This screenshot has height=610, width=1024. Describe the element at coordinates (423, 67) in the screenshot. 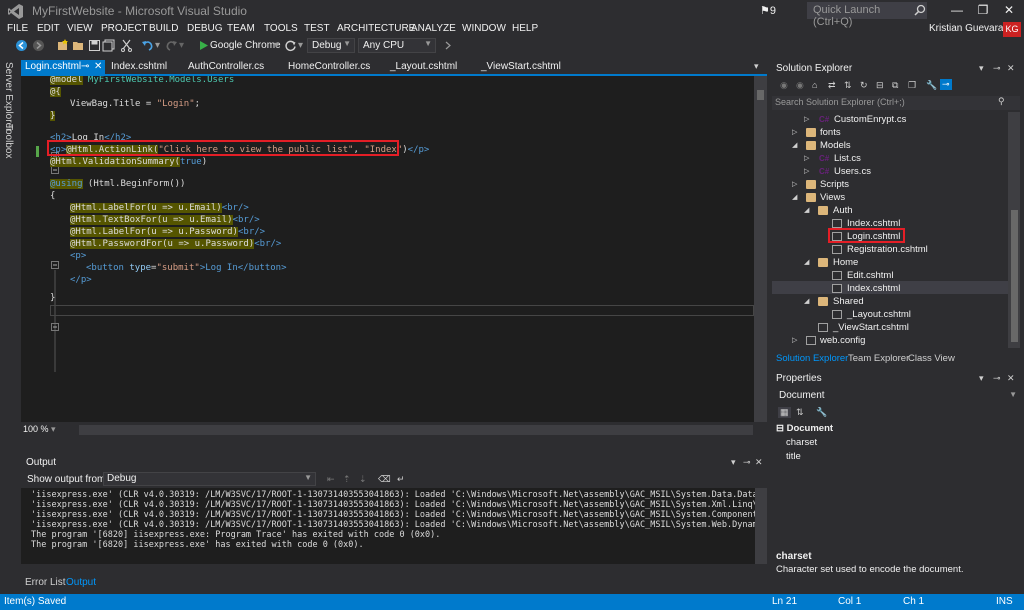

I see `tab-layout-cshtml: _Layout.cshtml` at that location.